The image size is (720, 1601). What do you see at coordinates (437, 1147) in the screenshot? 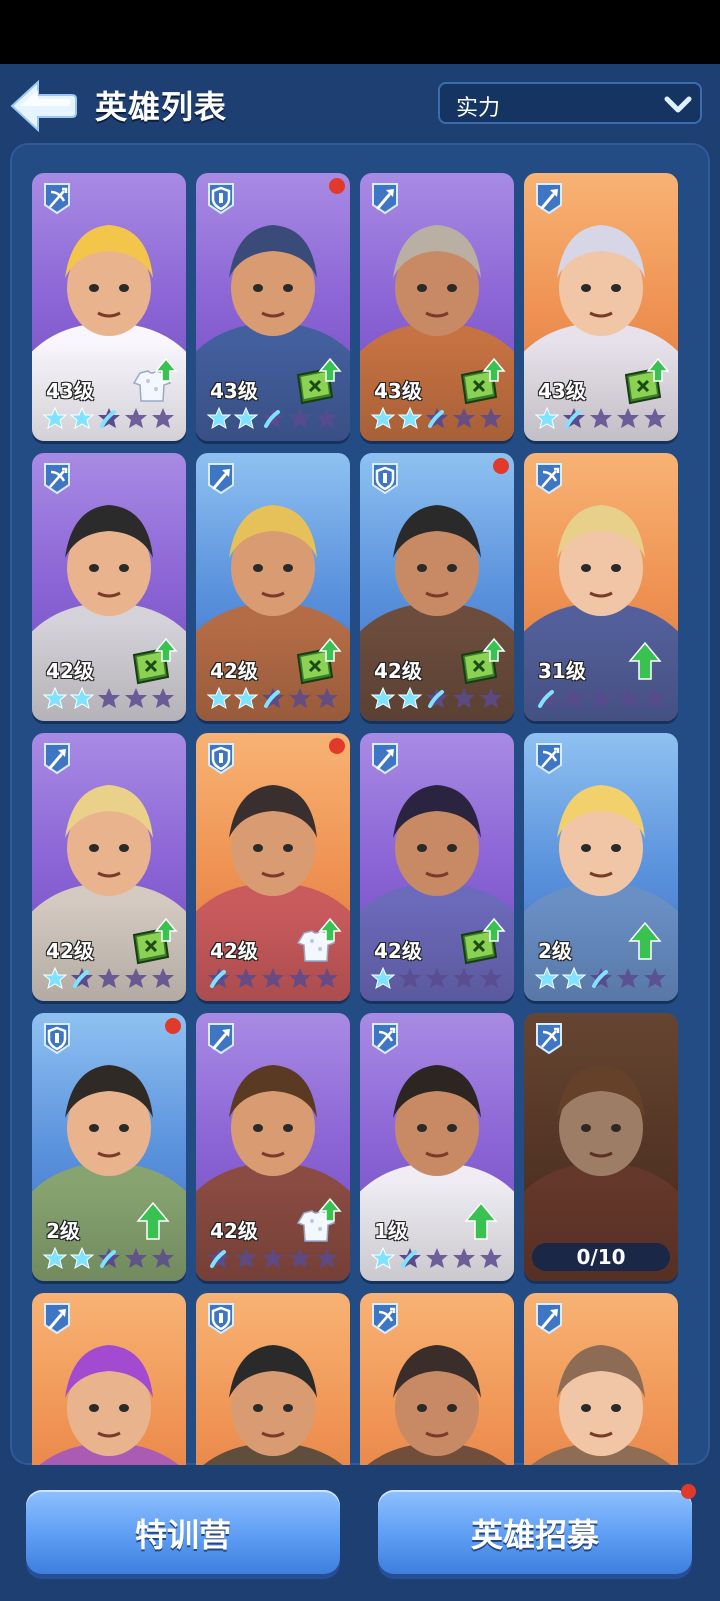
I see `hero-card: 1级` at bounding box center [437, 1147].